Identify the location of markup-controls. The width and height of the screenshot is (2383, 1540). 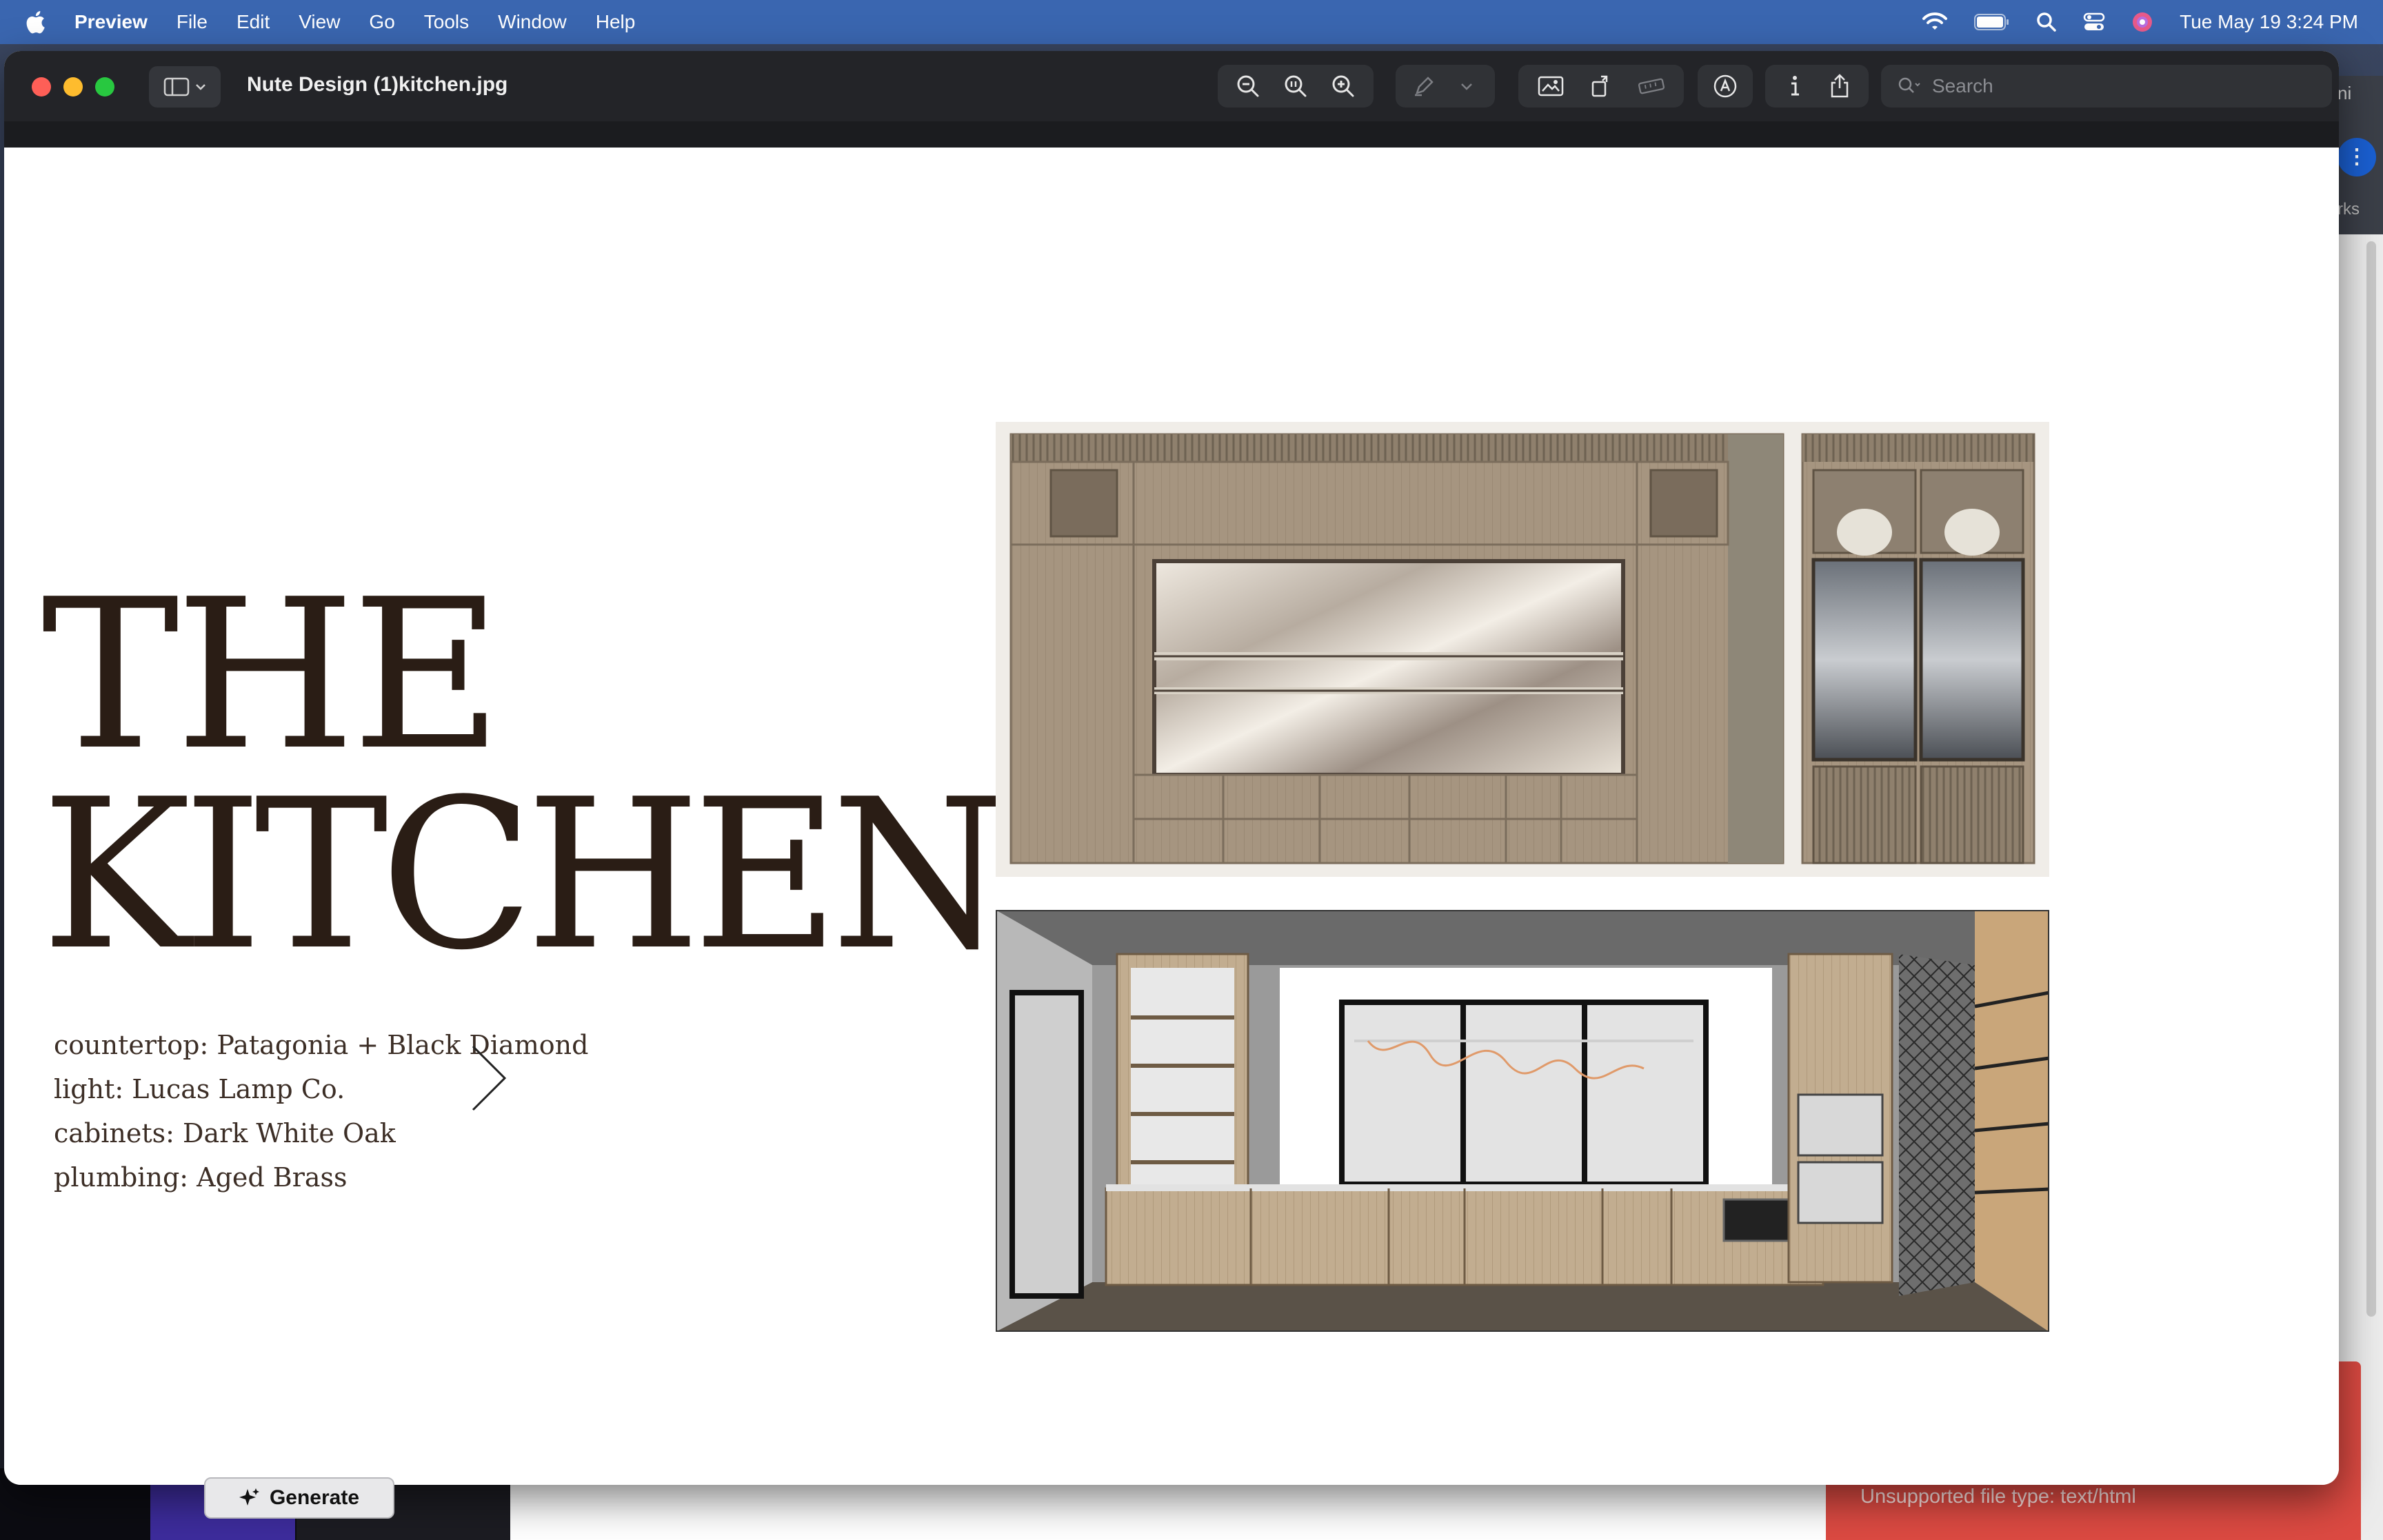
(1725, 87).